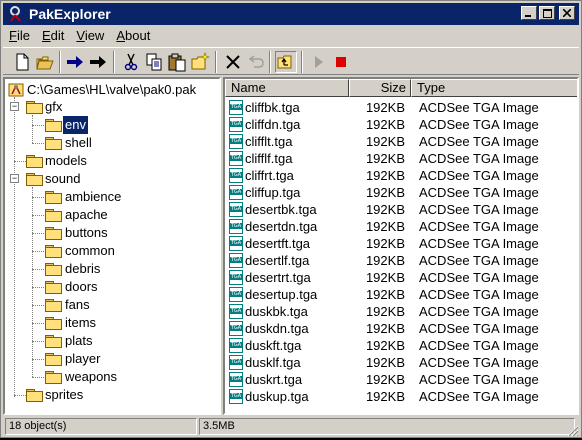 This screenshot has width=582, height=440. What do you see at coordinates (16, 14) in the screenshot?
I see `app-icon` at bounding box center [16, 14].